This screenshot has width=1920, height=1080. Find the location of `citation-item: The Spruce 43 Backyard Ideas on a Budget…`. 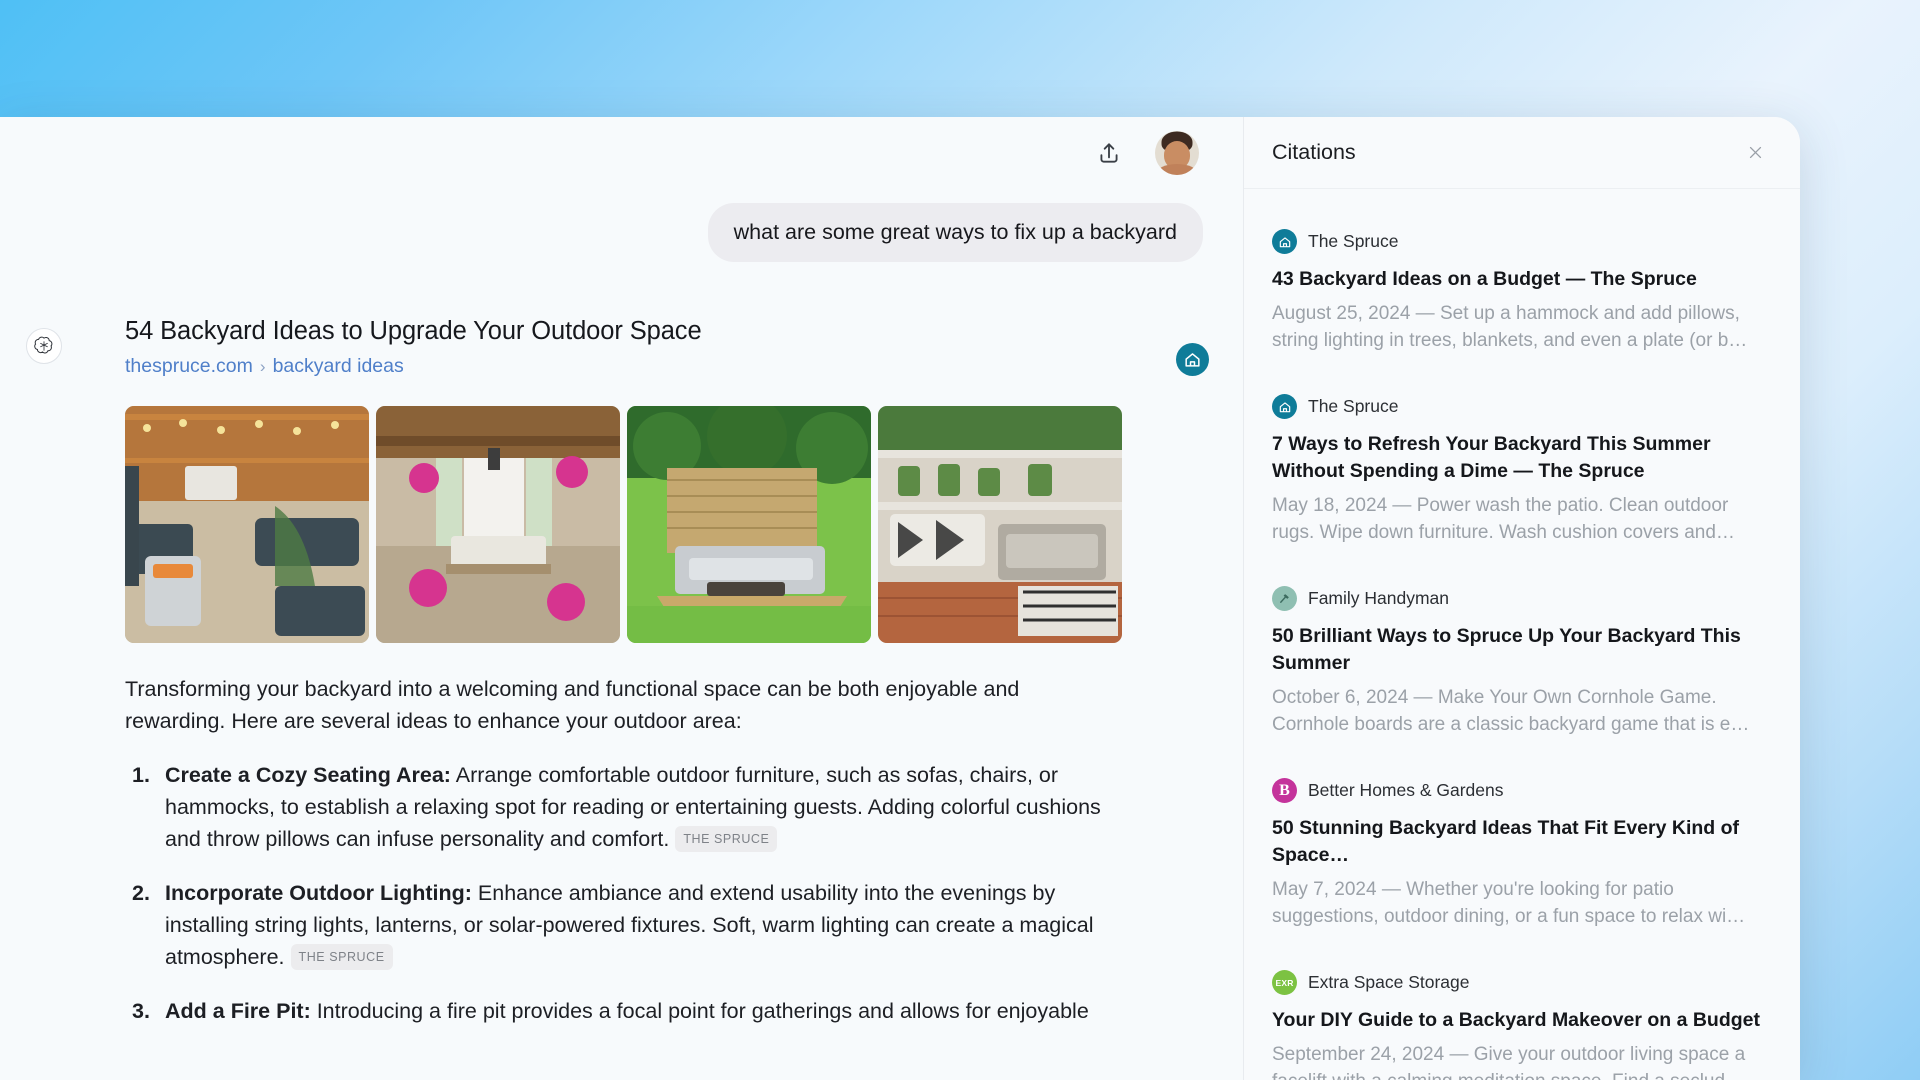

citation-item: The Spruce 43 Backyard Ideas on a Budget… is located at coordinates (1523, 293).